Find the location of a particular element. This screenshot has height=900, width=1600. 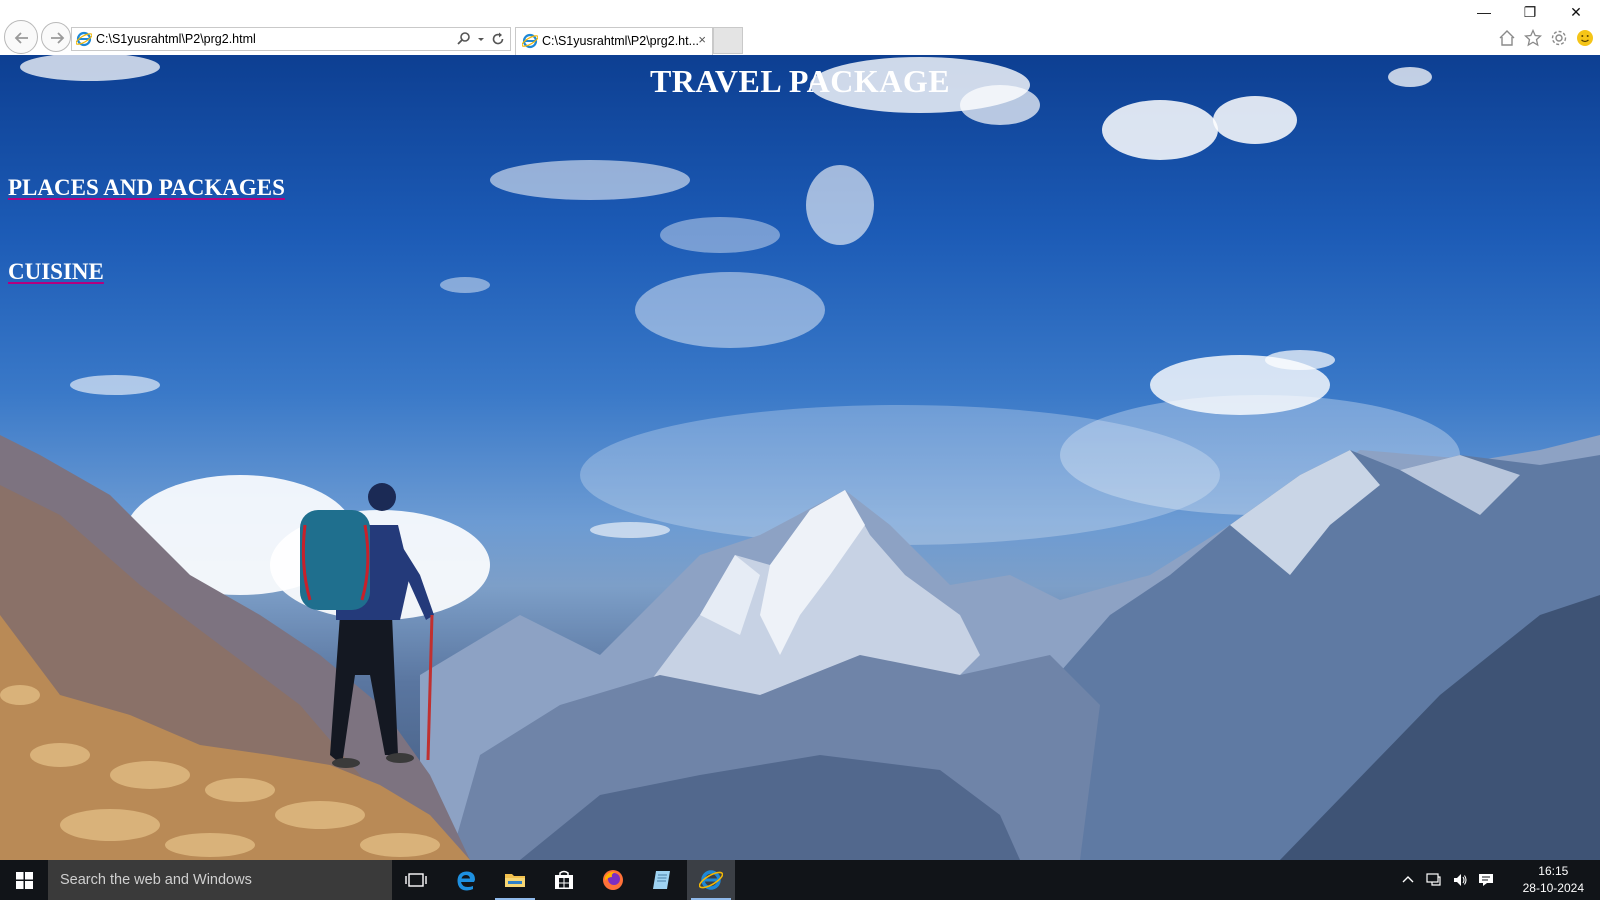

places-and-packages-link: PLACES AND PACKAGES is located at coordinates (146, 188).